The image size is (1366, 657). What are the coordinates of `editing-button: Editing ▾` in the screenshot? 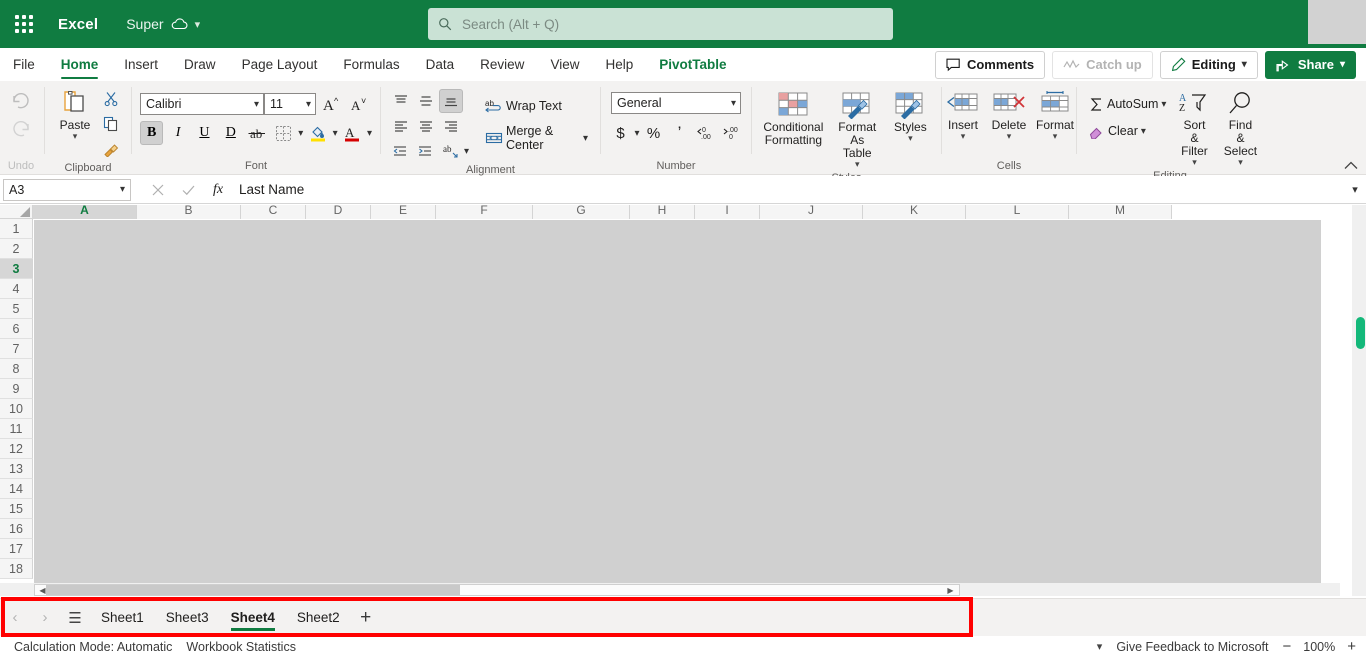 It's located at (1208, 64).